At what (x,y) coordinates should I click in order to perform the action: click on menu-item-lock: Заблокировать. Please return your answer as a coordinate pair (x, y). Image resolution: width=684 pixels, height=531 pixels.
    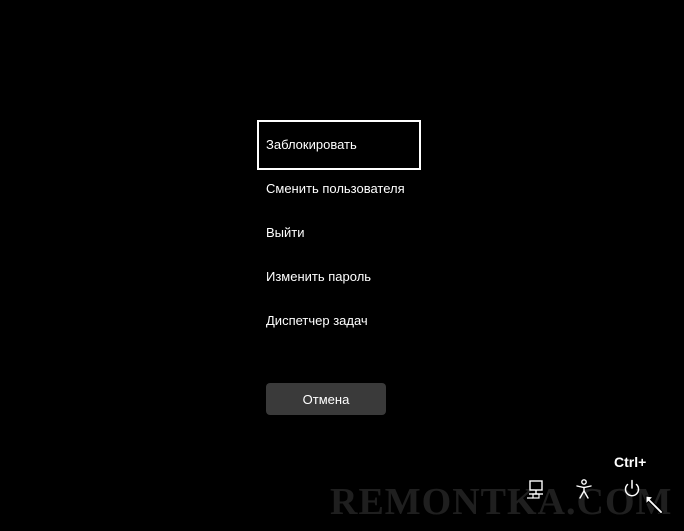
    Looking at the image, I should click on (339, 145).